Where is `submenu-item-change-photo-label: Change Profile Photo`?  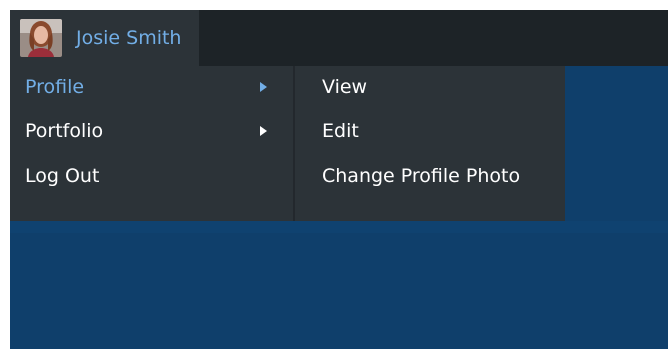
submenu-item-change-photo-label: Change Profile Photo is located at coordinates (421, 176).